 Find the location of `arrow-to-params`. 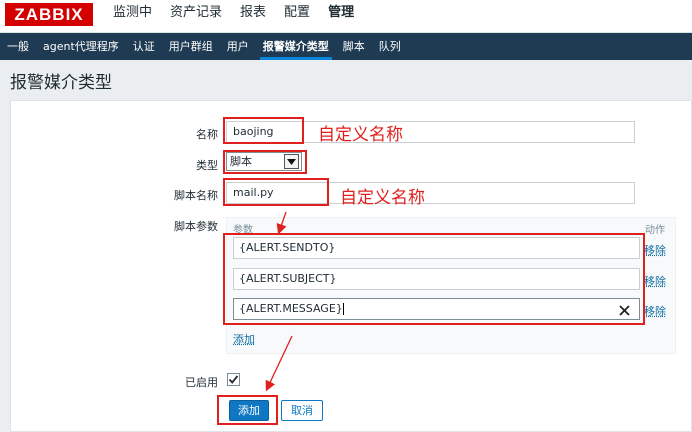

arrow-to-params is located at coordinates (281, 223).